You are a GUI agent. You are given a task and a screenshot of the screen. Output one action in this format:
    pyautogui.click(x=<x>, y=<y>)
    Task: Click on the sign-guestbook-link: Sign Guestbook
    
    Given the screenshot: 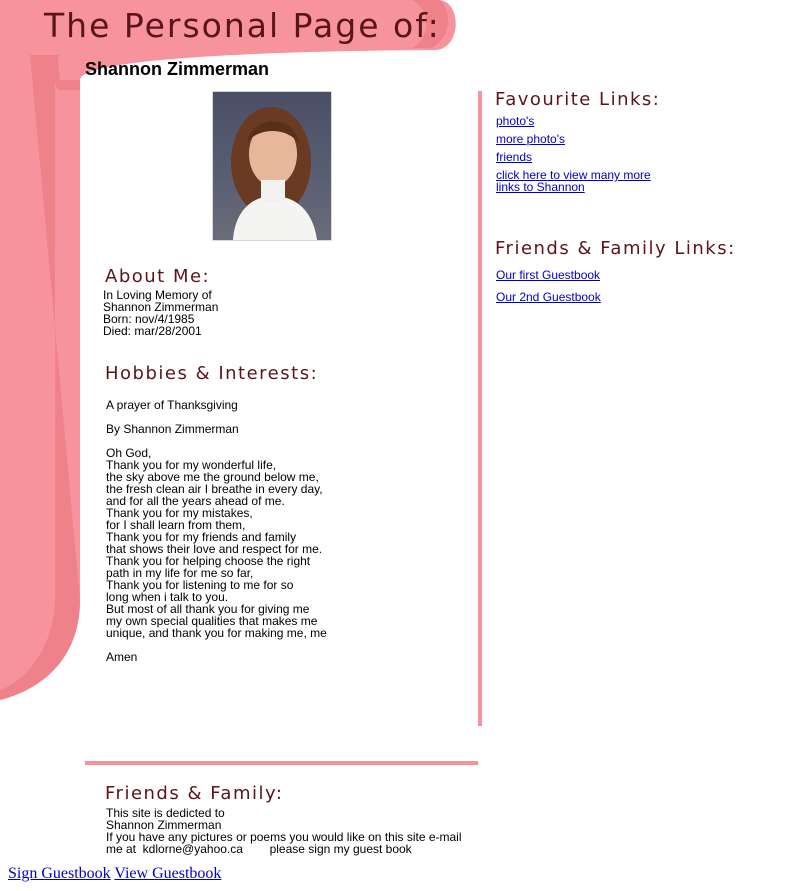 What is the action you would take?
    pyautogui.click(x=59, y=873)
    